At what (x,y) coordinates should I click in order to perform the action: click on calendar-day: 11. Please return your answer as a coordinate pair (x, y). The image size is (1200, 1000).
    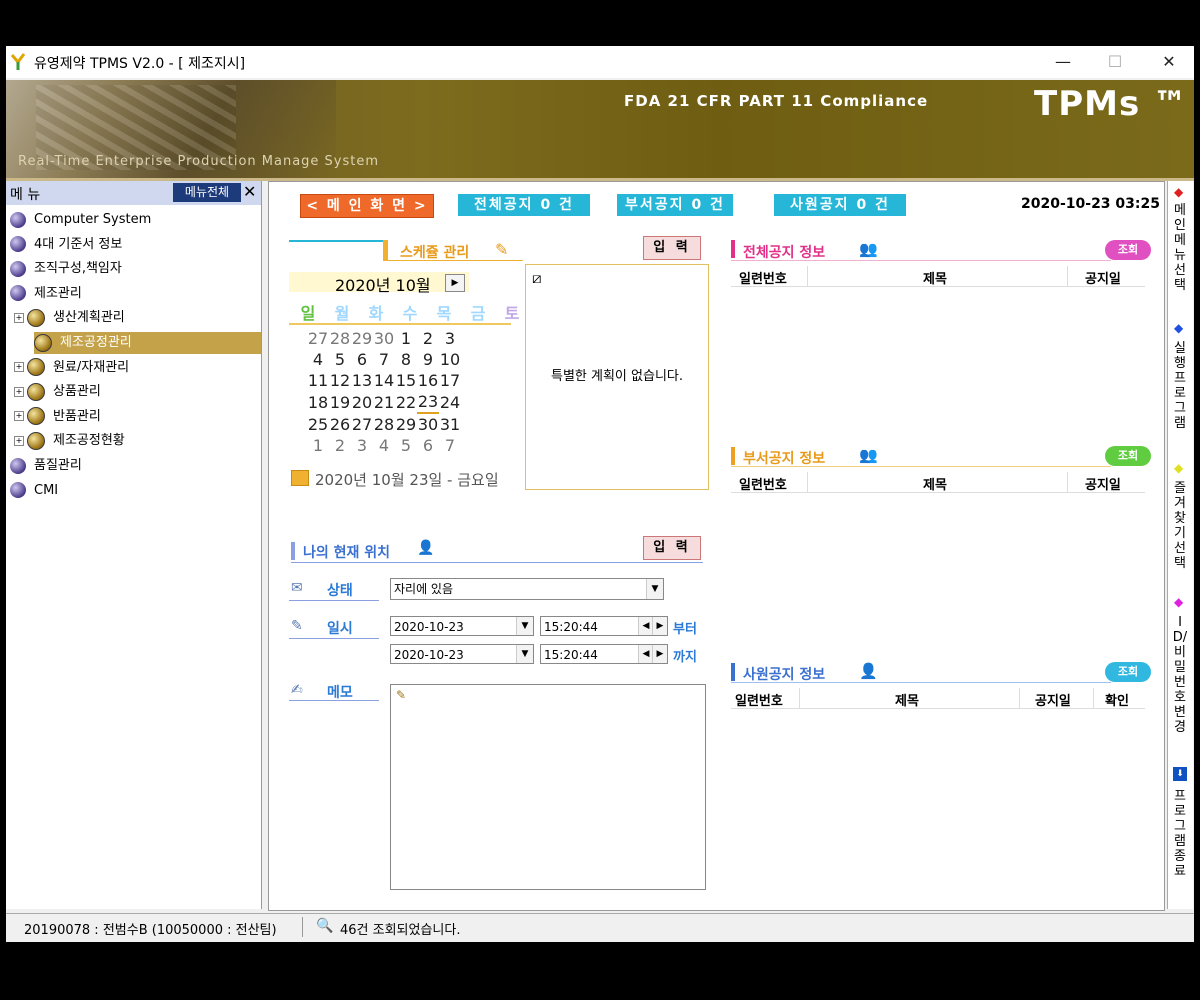
    Looking at the image, I should click on (318, 380).